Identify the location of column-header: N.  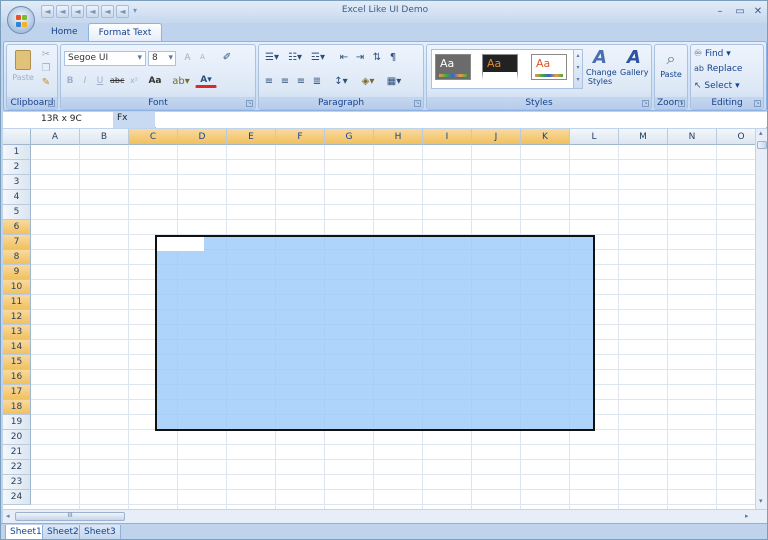
(692, 137).